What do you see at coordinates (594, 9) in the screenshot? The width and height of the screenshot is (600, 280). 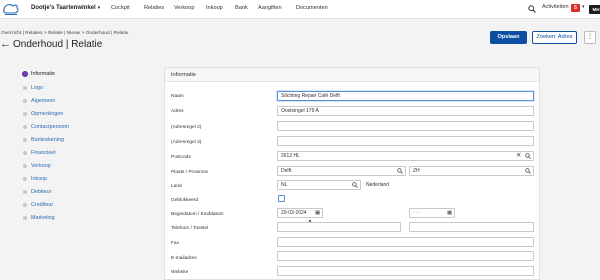 I see `user-avatar: MH` at bounding box center [594, 9].